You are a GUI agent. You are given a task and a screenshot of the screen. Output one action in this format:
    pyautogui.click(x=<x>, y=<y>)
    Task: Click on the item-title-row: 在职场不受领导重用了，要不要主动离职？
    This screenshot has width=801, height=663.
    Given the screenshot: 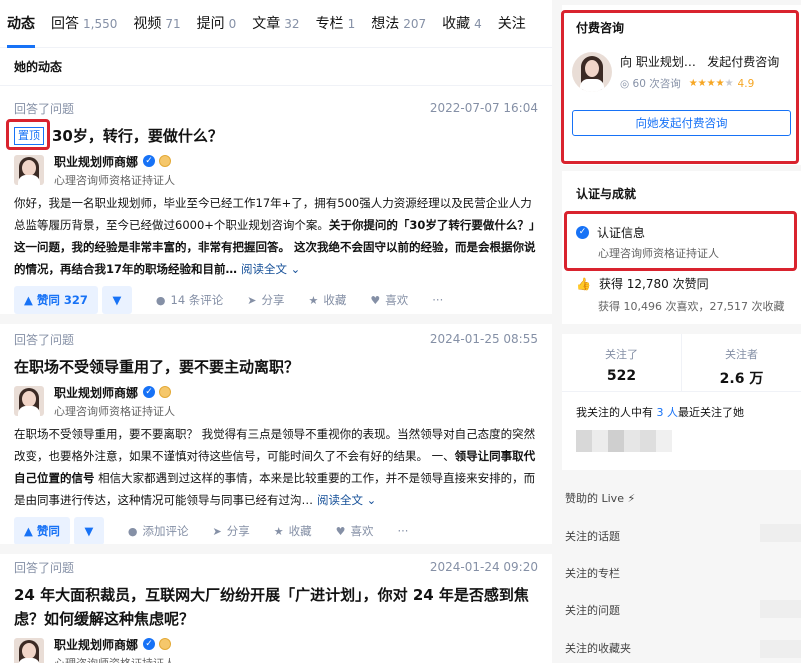 What is the action you would take?
    pyautogui.click(x=276, y=367)
    